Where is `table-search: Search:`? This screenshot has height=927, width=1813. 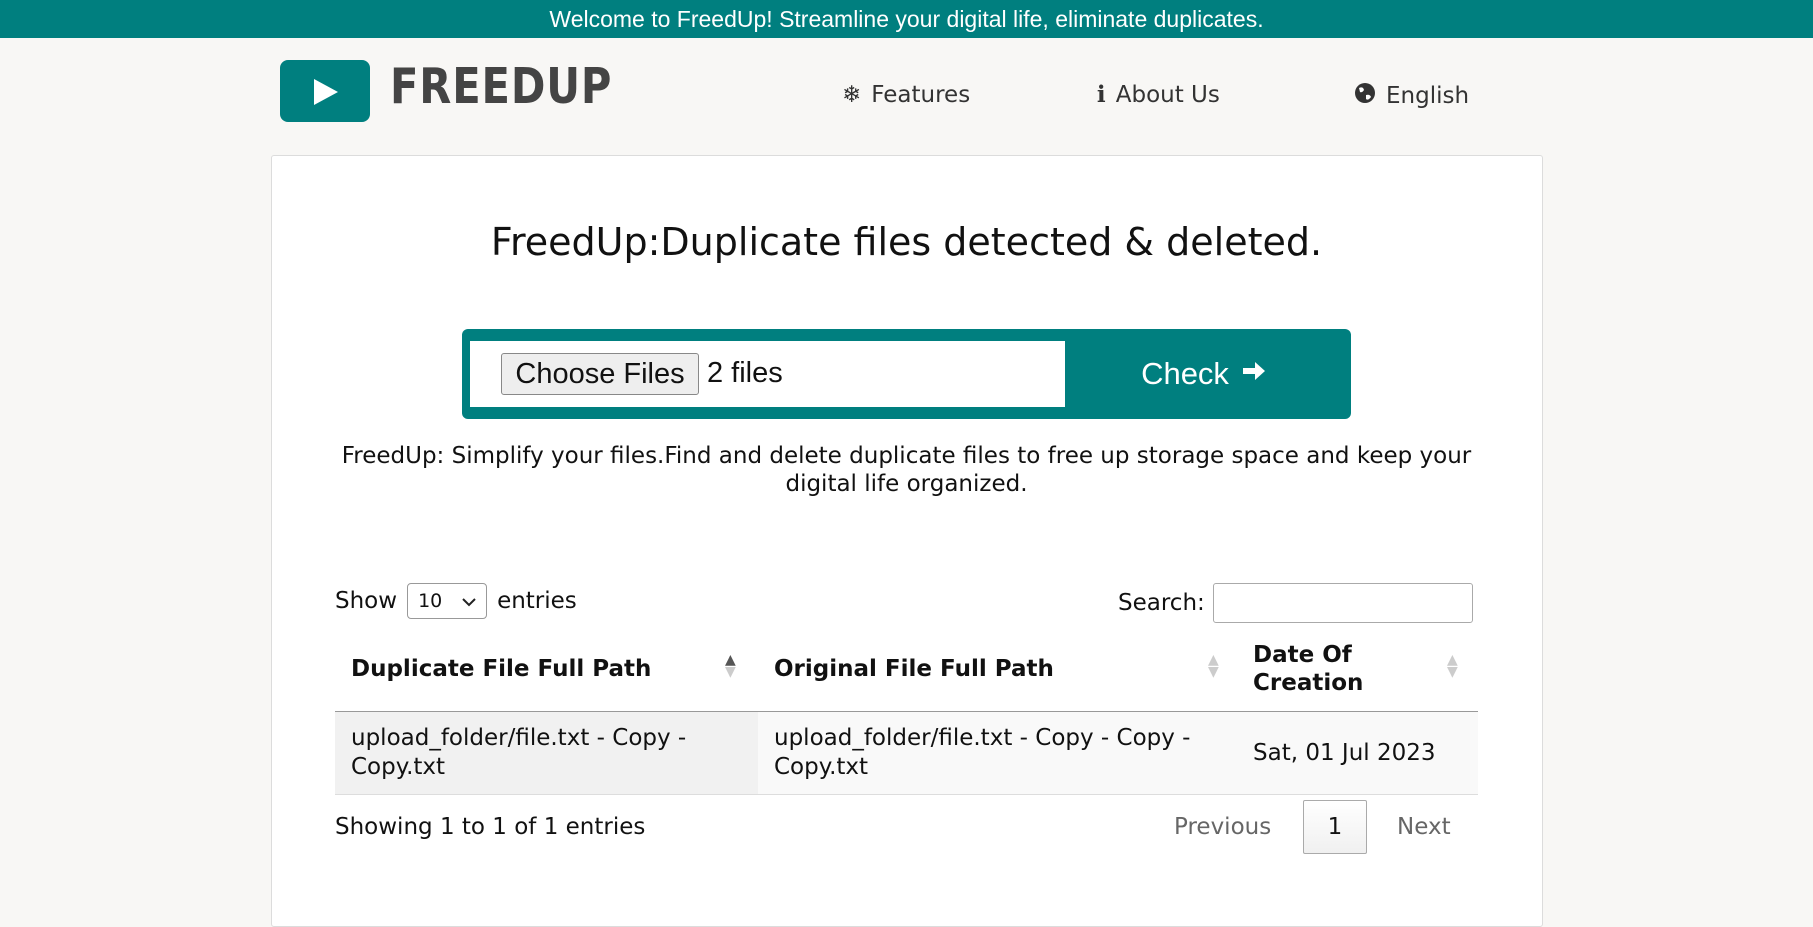
table-search: Search: is located at coordinates (1295, 603).